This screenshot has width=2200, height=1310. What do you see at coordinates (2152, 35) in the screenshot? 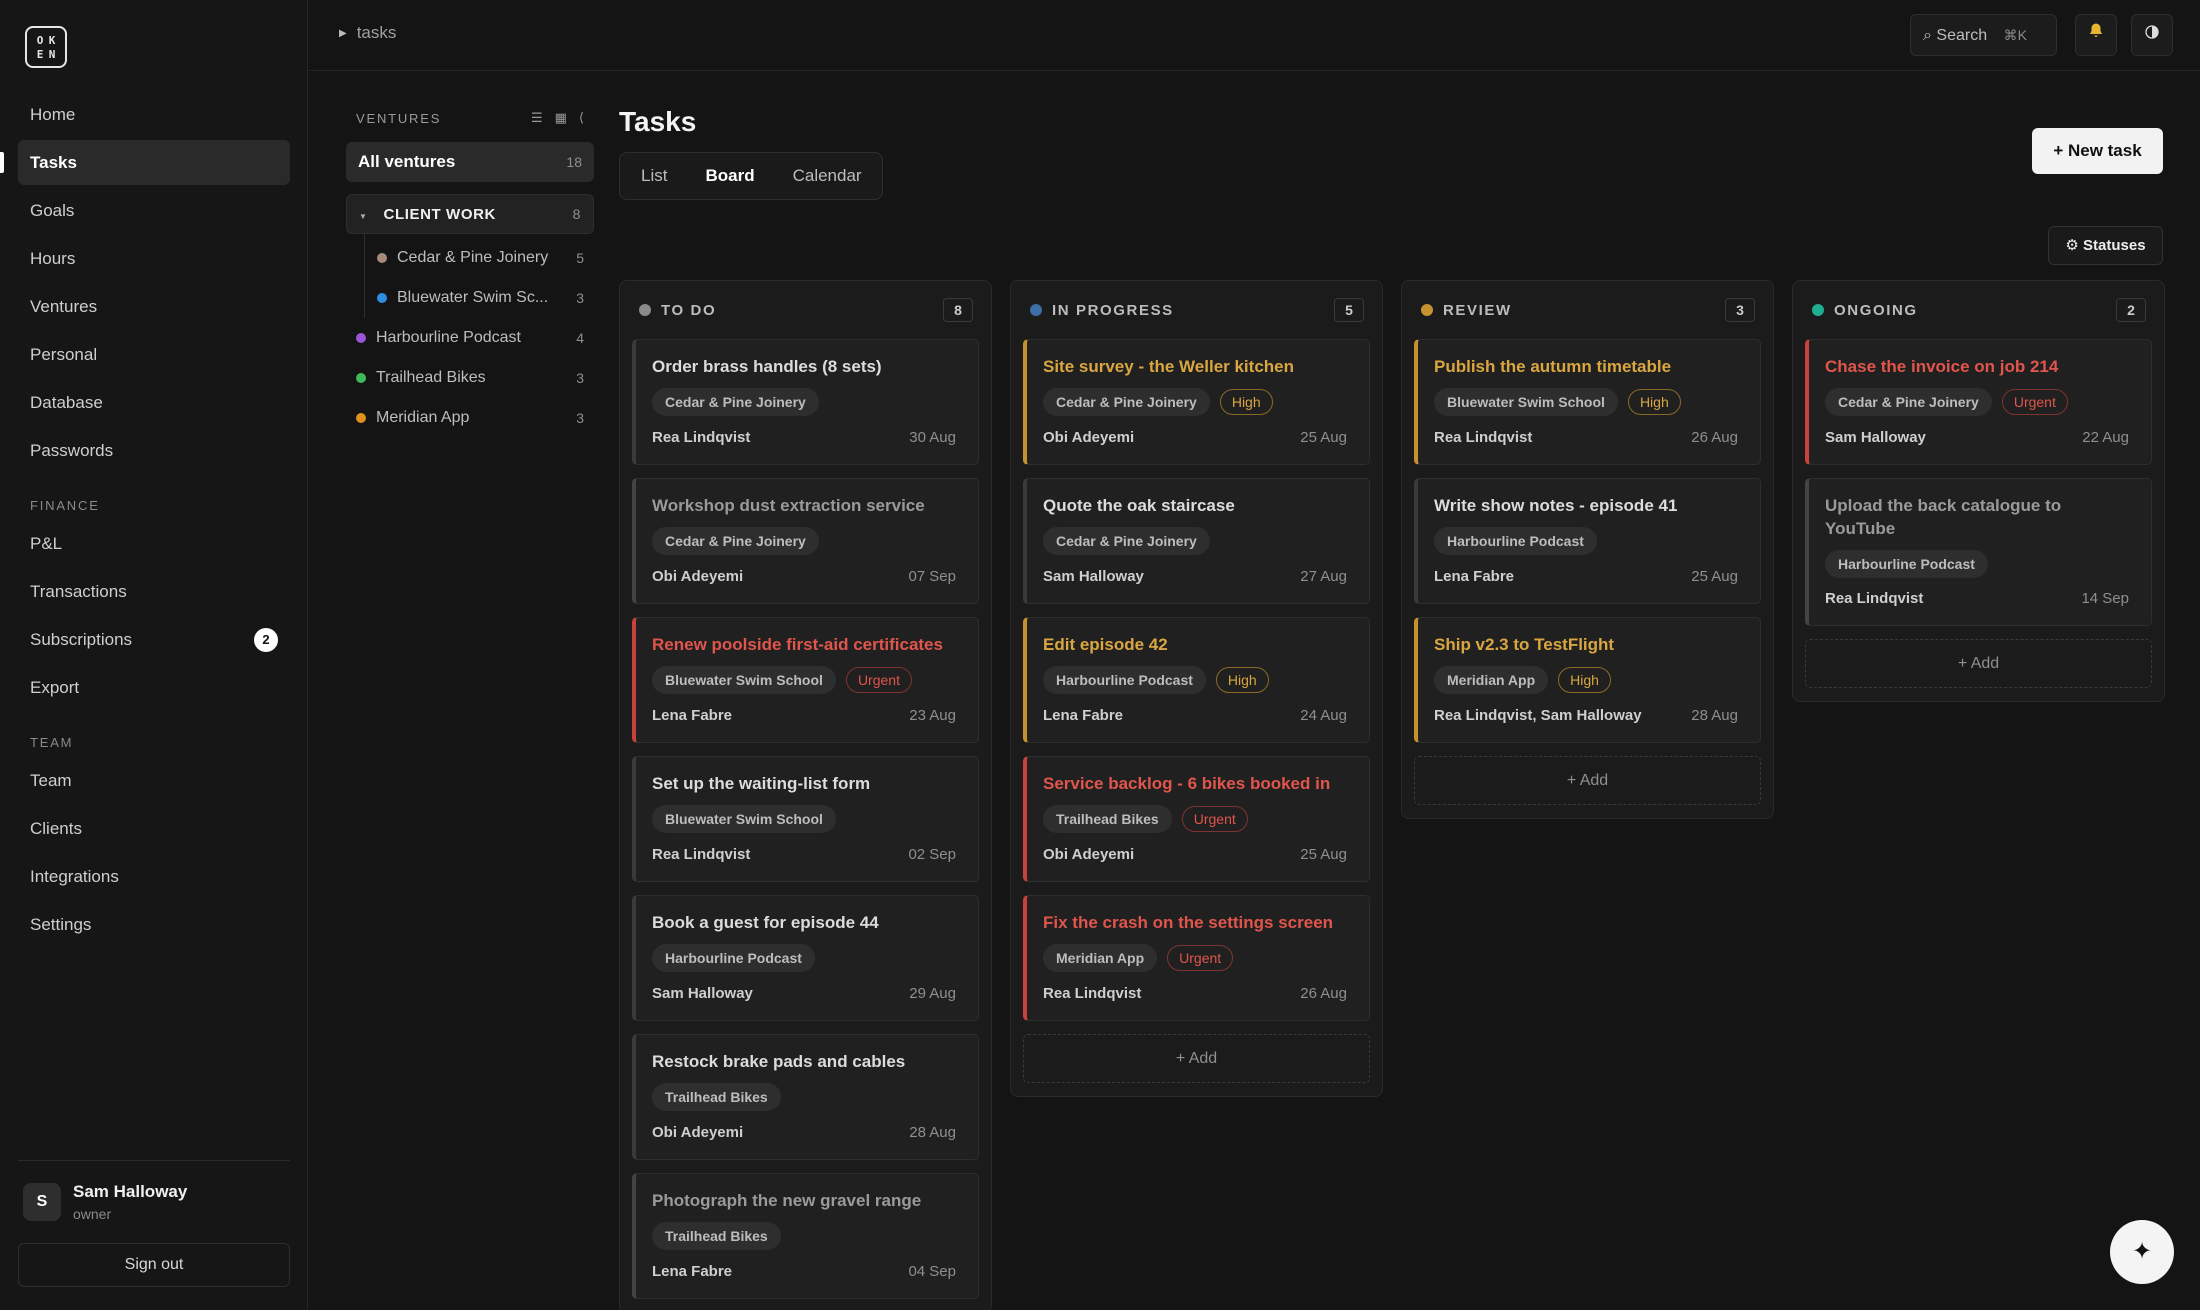
I see `theme-toggle-button` at bounding box center [2152, 35].